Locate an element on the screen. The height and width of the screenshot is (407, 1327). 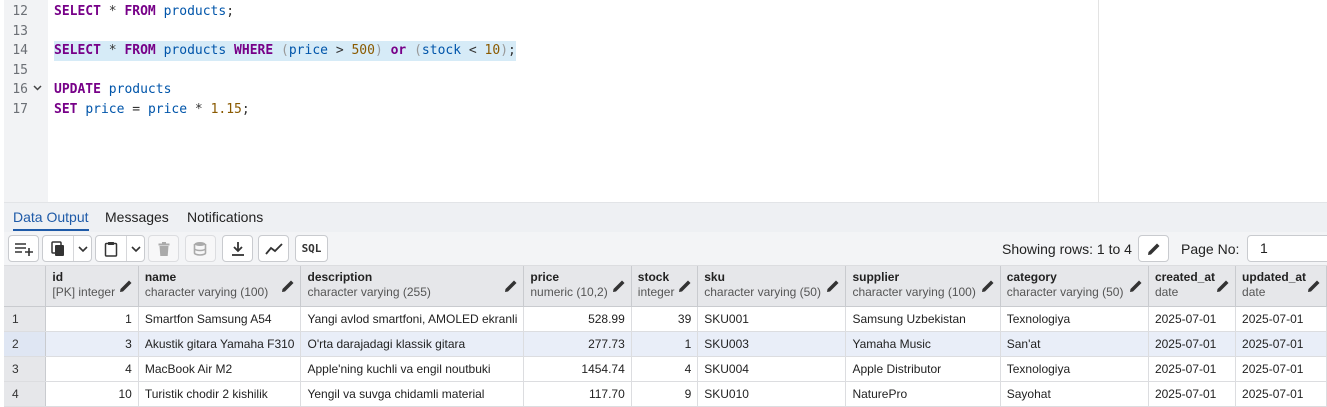
row-number: 3 is located at coordinates (25, 369).